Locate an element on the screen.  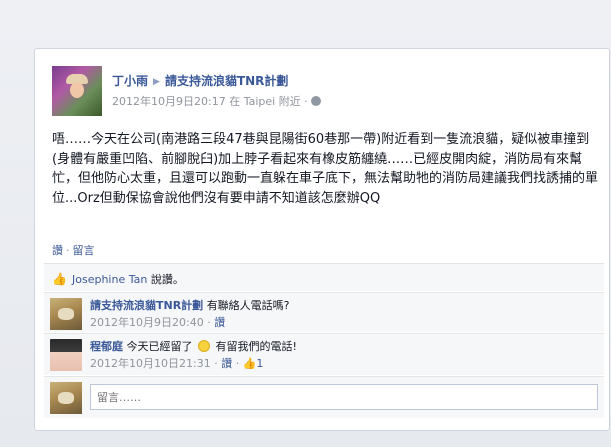
comment-body: 程郁庭 今天已經留了 有留我們的電話! is located at coordinates (193, 346).